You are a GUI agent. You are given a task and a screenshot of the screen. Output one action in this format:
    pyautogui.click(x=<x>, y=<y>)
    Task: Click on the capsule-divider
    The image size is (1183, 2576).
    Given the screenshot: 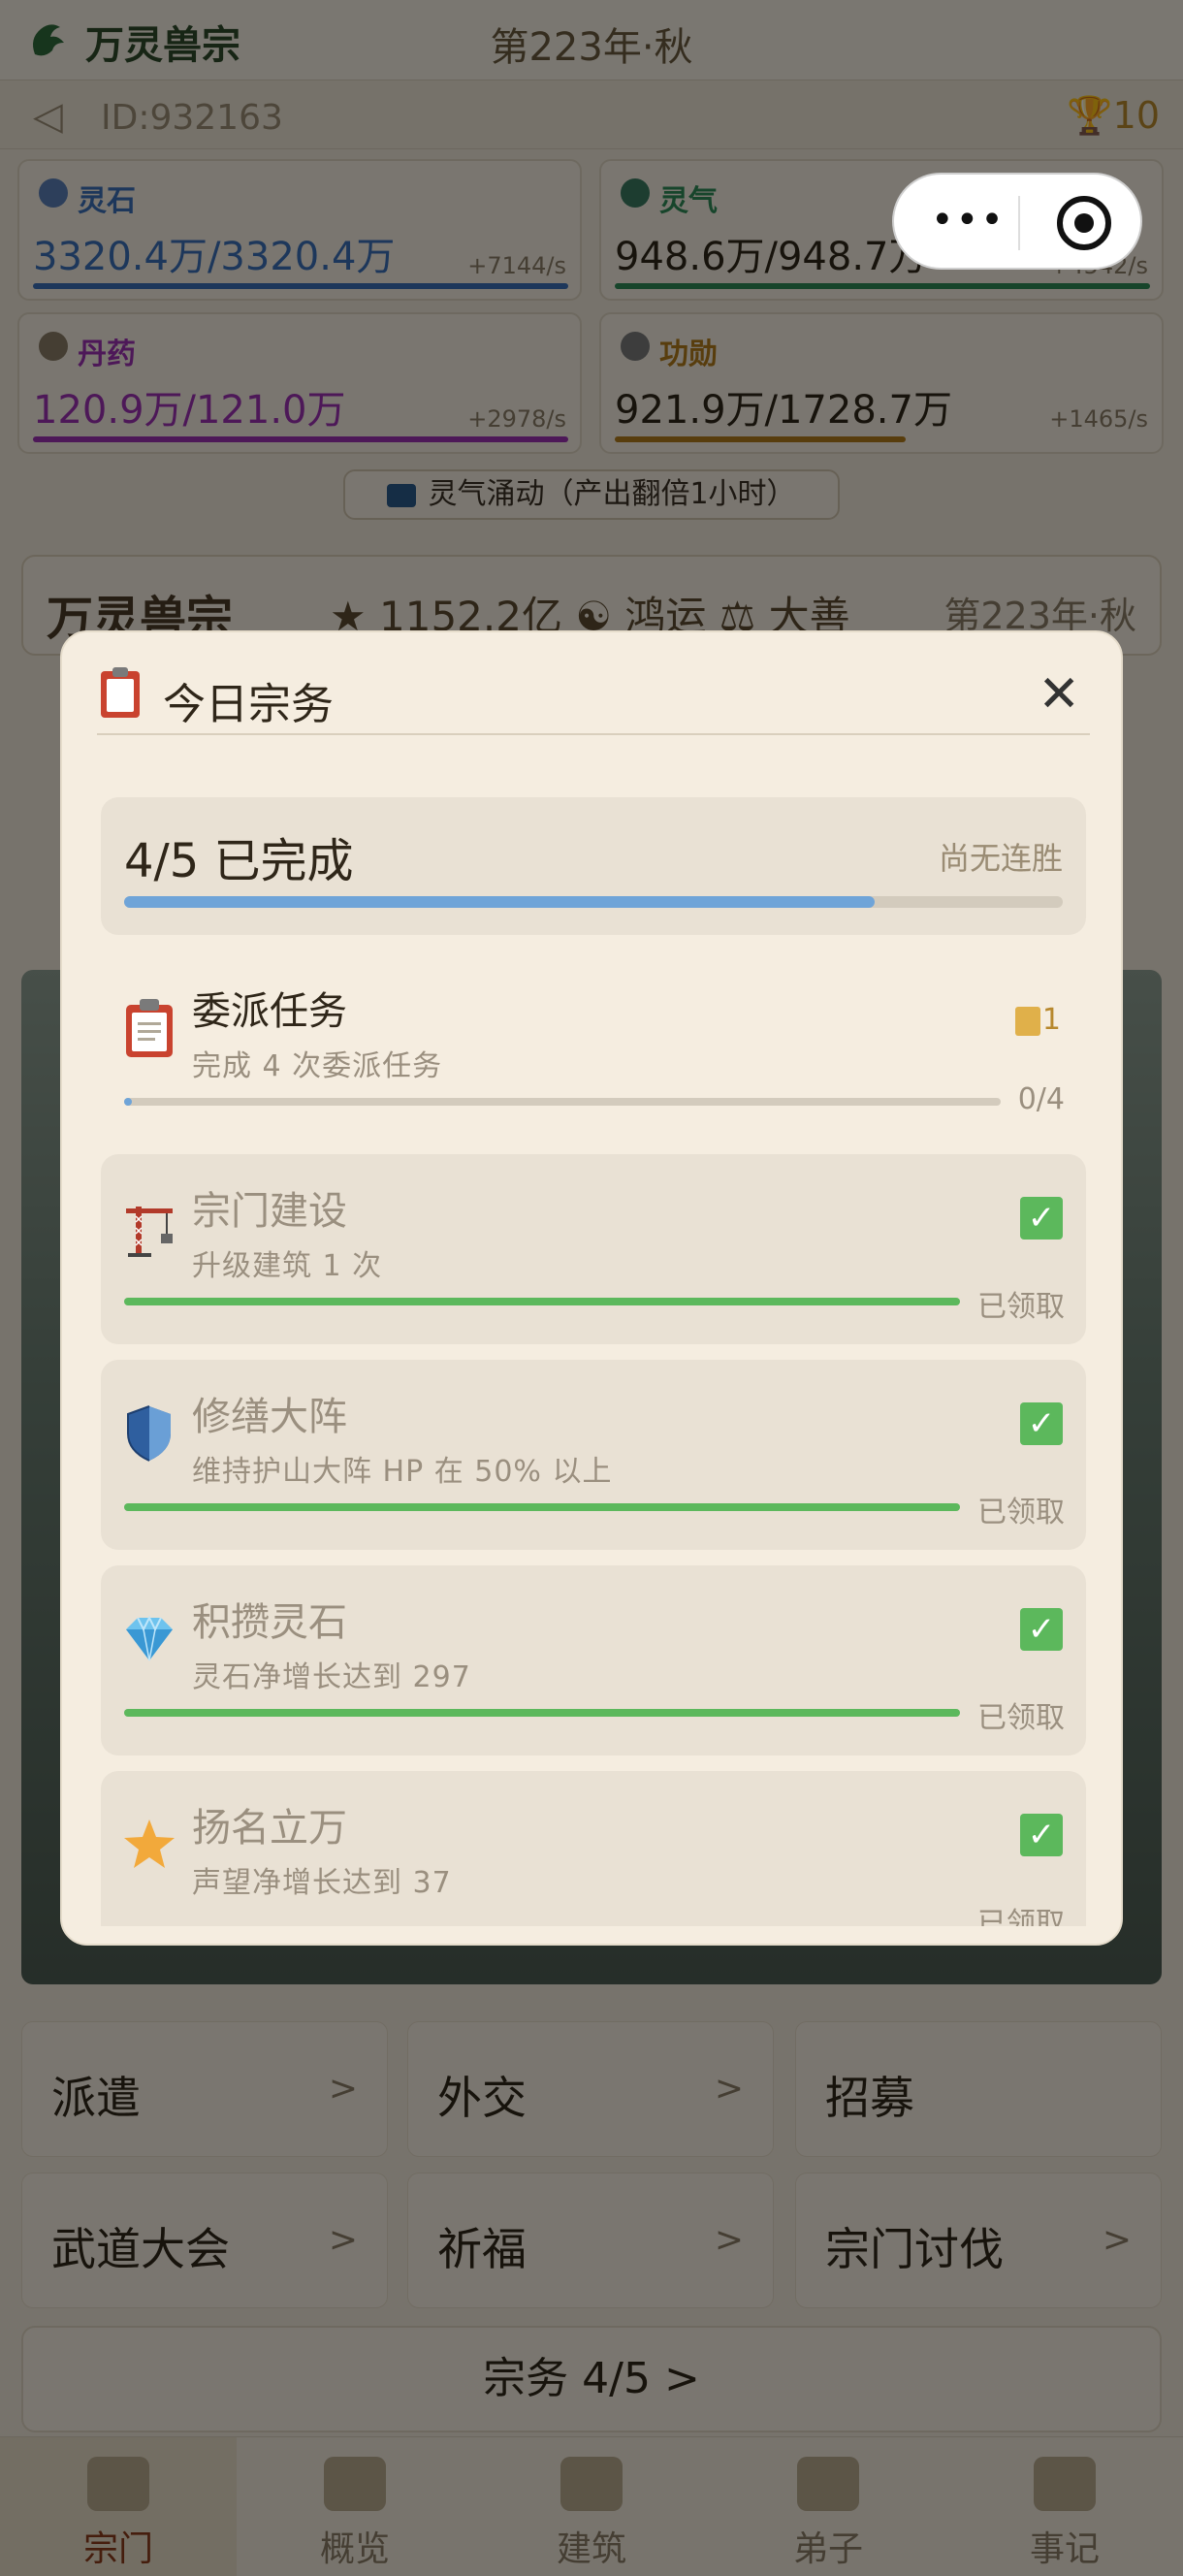 What is the action you would take?
    pyautogui.click(x=1019, y=223)
    